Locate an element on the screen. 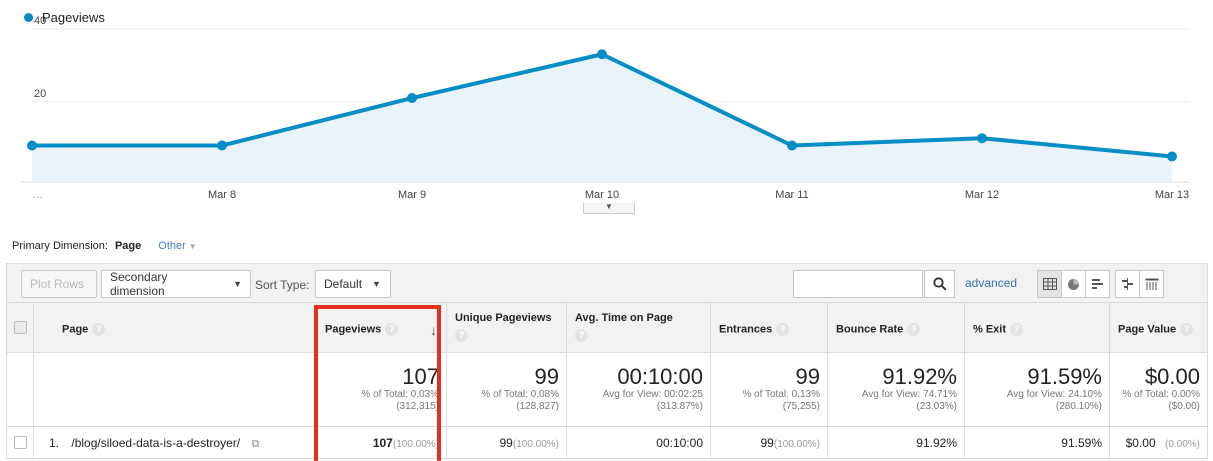 The image size is (1213, 461). search-button is located at coordinates (939, 284).